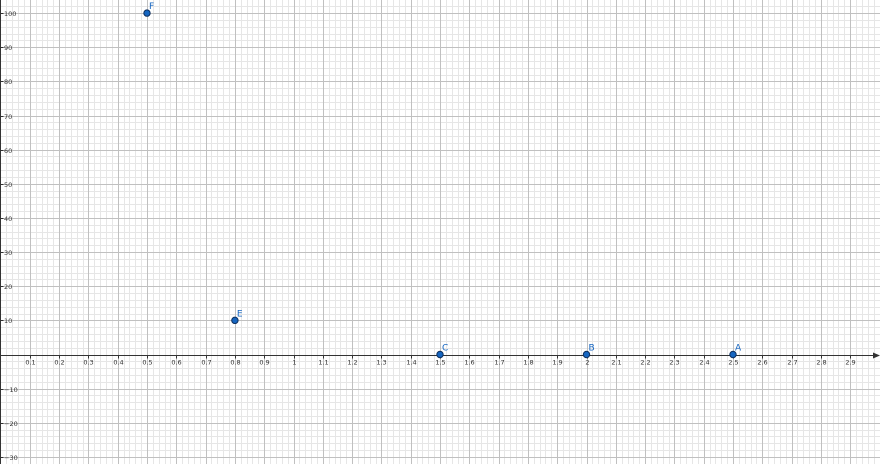 This screenshot has width=880, height=464. What do you see at coordinates (645, 363) in the screenshot?
I see `x-tick-label: 2.2` at bounding box center [645, 363].